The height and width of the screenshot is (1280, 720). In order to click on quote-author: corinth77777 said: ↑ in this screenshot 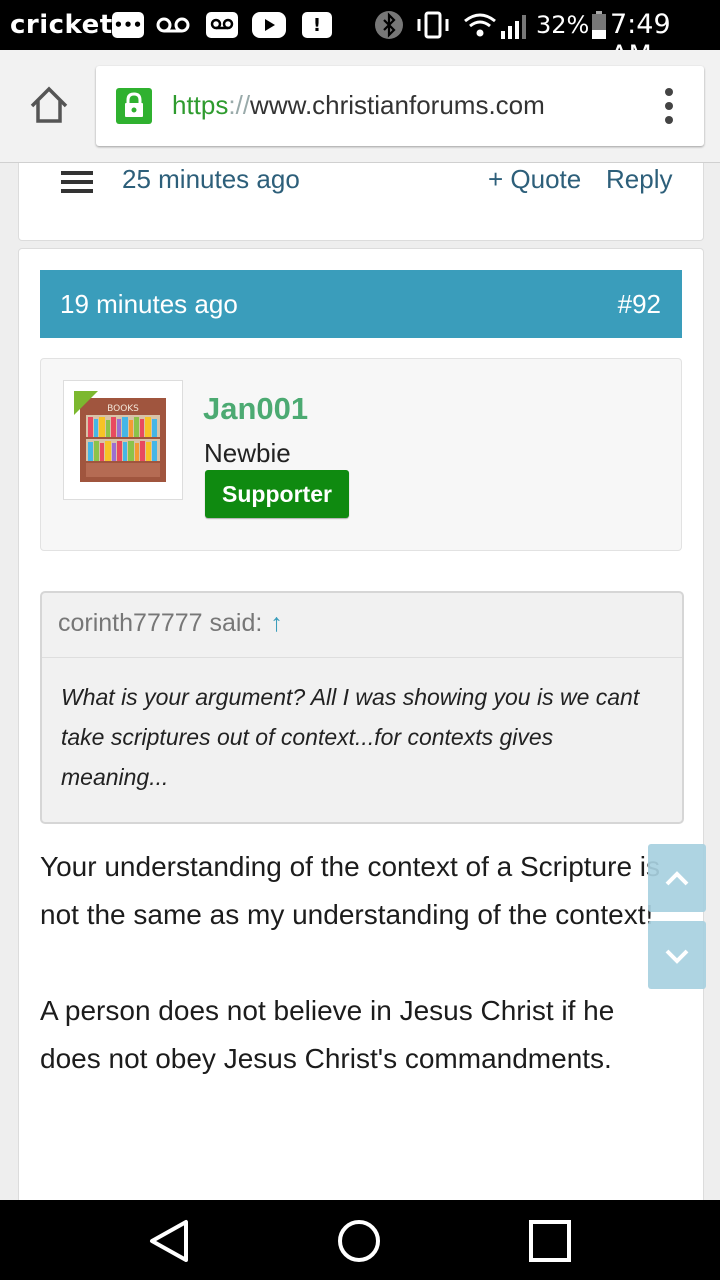, I will do `click(170, 623)`.